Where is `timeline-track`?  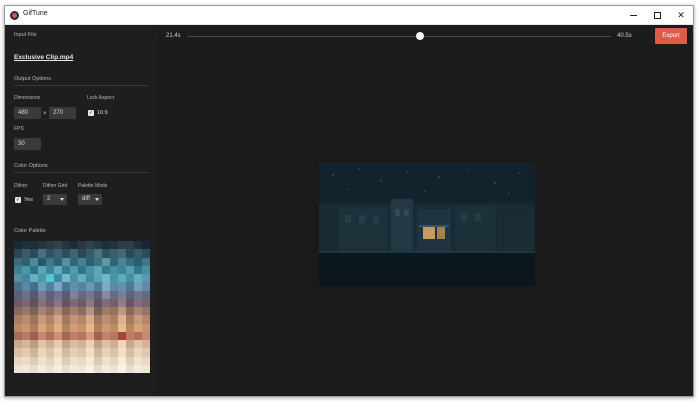 timeline-track is located at coordinates (399, 36).